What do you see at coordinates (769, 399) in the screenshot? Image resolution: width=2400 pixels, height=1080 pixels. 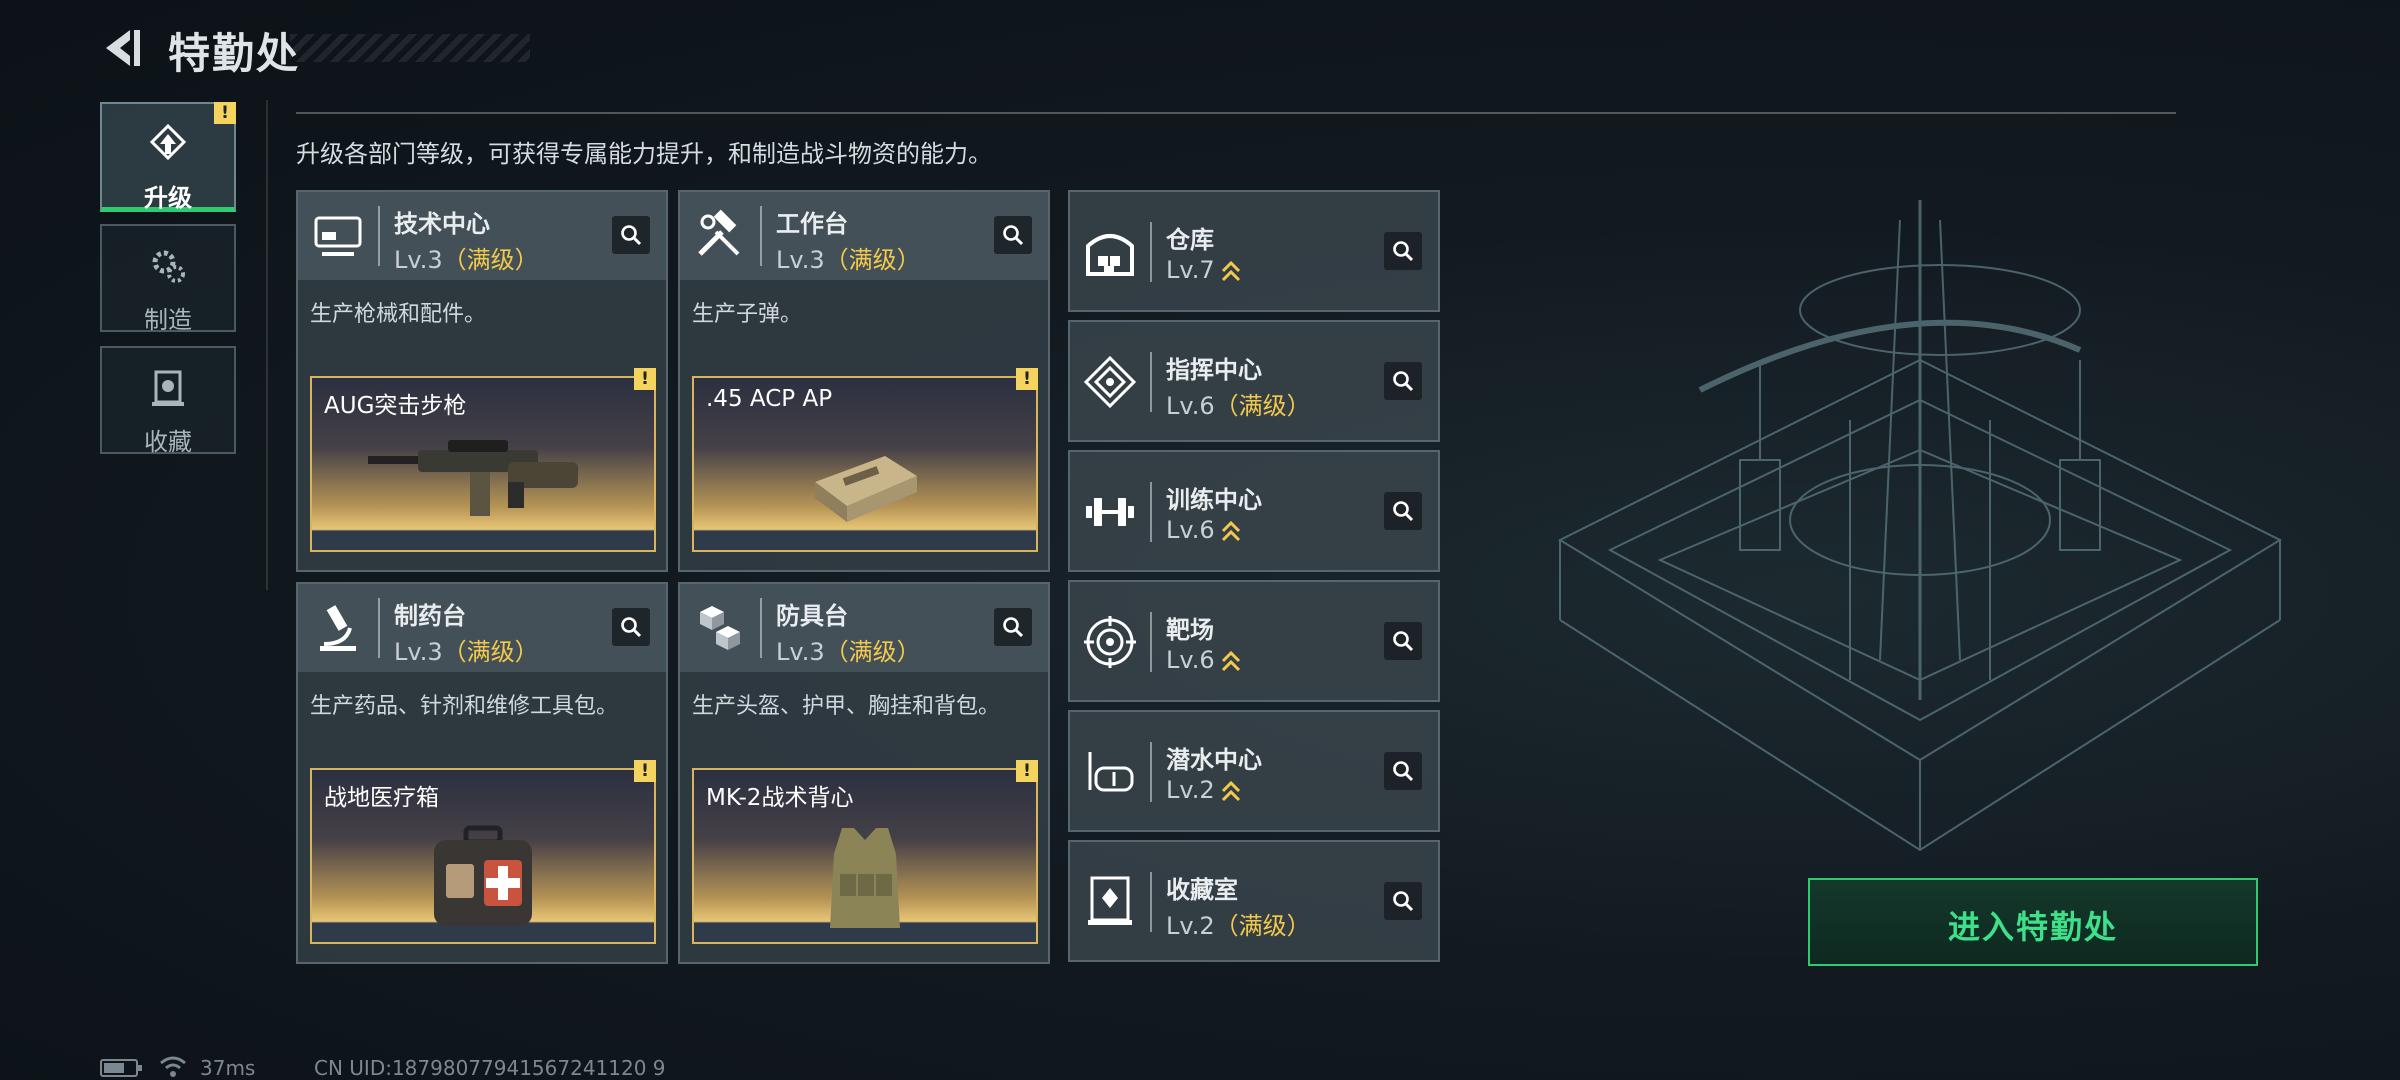 I see `product-name: .45 ACP AP` at bounding box center [769, 399].